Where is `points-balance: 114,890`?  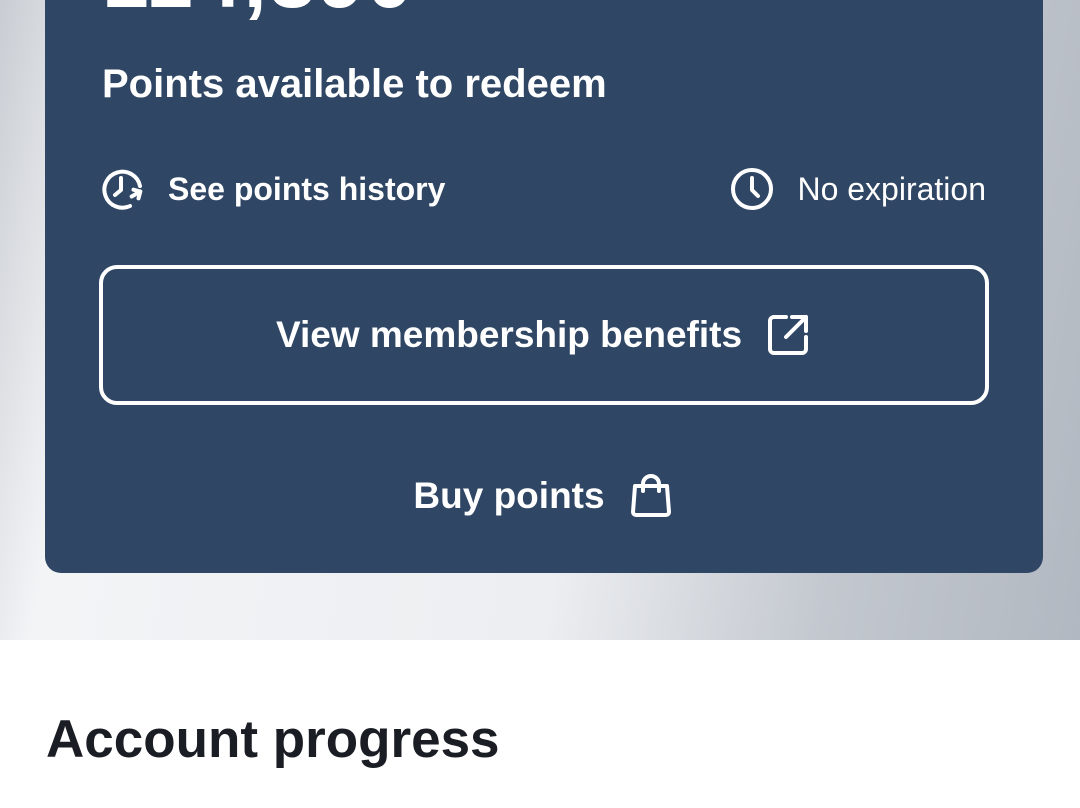 points-balance: 114,890 is located at coordinates (258, 10).